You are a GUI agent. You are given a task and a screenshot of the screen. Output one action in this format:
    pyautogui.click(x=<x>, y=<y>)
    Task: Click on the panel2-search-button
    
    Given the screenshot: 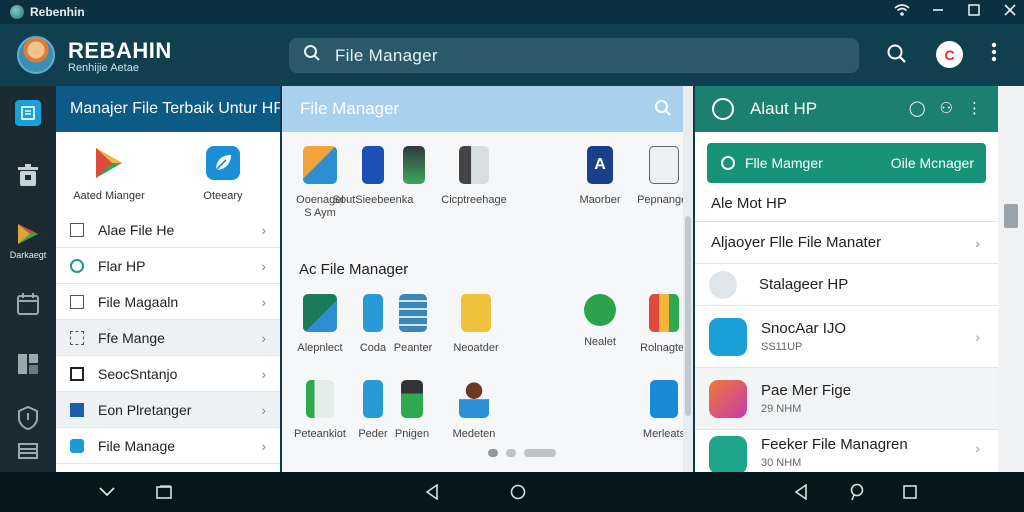 What is the action you would take?
    pyautogui.click(x=663, y=110)
    